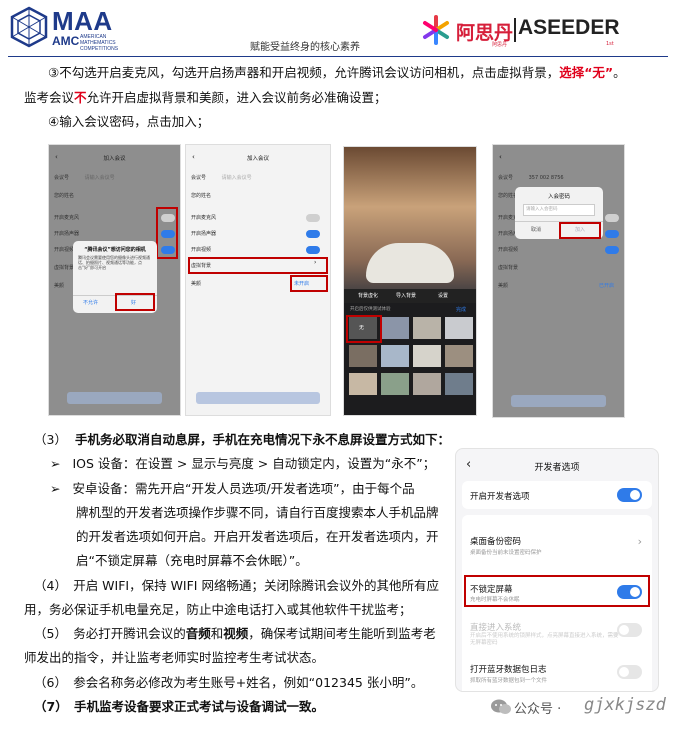 This screenshot has width=676, height=729. Describe the element at coordinates (232, 489) in the screenshot. I see `android-item: ➢ 安卓设备：需先开启“开发人员选项/开发者选项”，由于每个品` at that location.